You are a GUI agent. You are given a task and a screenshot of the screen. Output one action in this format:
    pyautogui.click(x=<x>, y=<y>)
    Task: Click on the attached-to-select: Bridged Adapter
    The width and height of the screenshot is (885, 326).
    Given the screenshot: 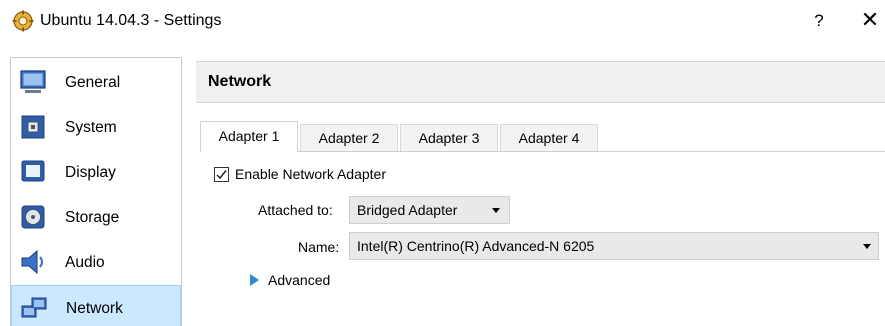 What is the action you would take?
    pyautogui.click(x=429, y=210)
    